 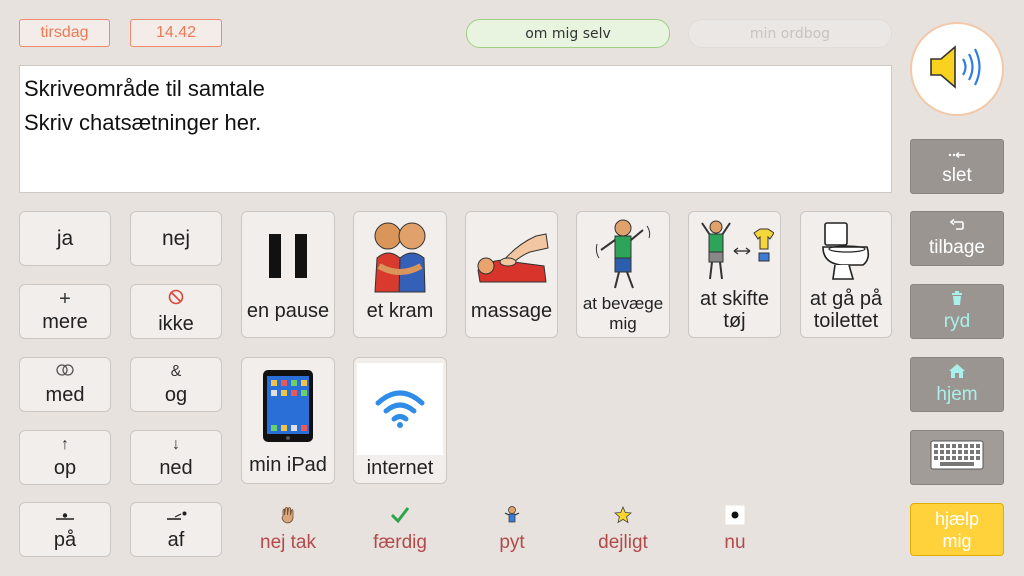 What do you see at coordinates (288, 531) in the screenshot?
I see `quick-no-thanks-button: nej tak` at bounding box center [288, 531].